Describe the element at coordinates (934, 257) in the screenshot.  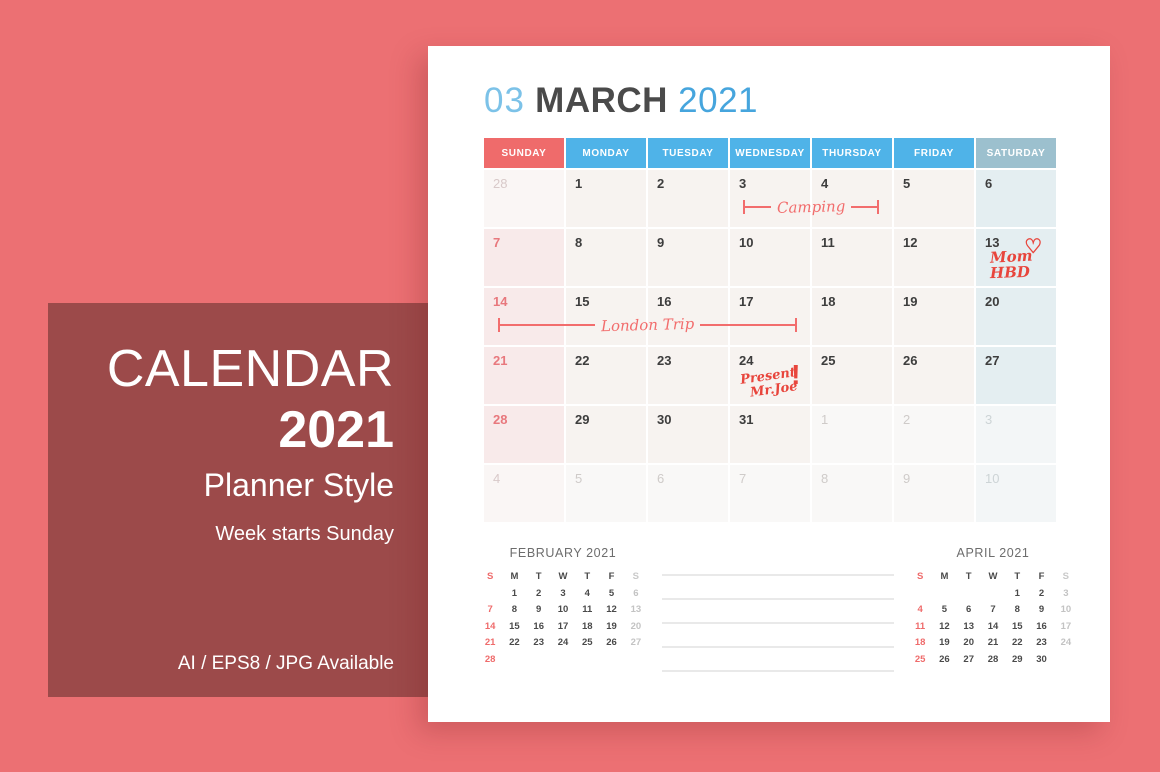
I see `day-cell: 12` at that location.